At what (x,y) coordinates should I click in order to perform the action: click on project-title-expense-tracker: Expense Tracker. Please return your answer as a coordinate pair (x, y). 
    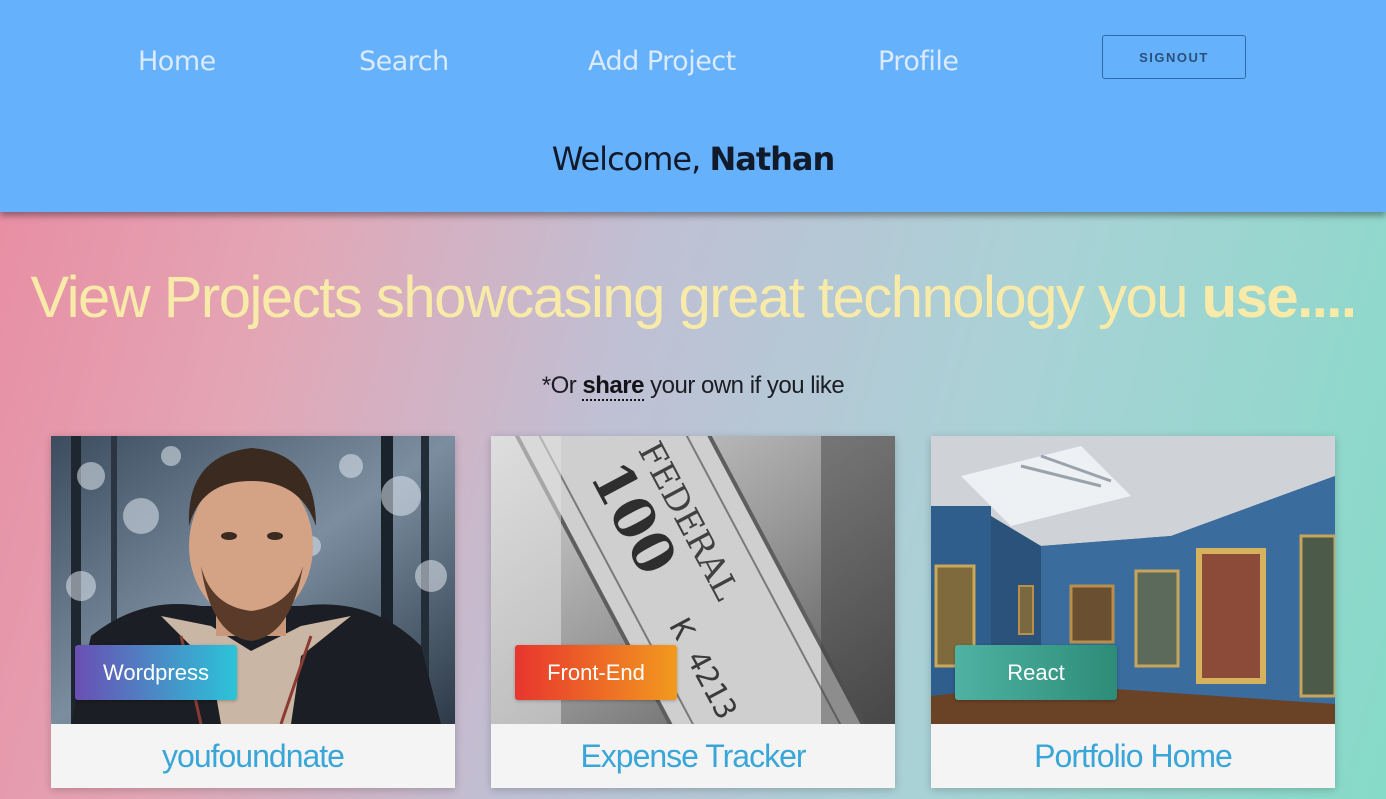
    Looking at the image, I should click on (693, 756).